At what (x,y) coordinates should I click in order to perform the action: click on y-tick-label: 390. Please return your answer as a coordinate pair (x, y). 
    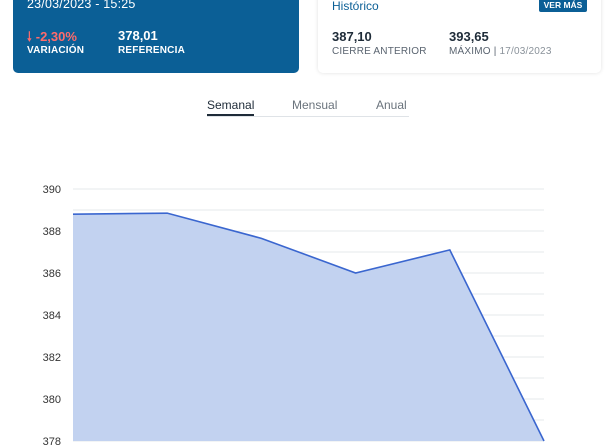
    Looking at the image, I should click on (52, 190).